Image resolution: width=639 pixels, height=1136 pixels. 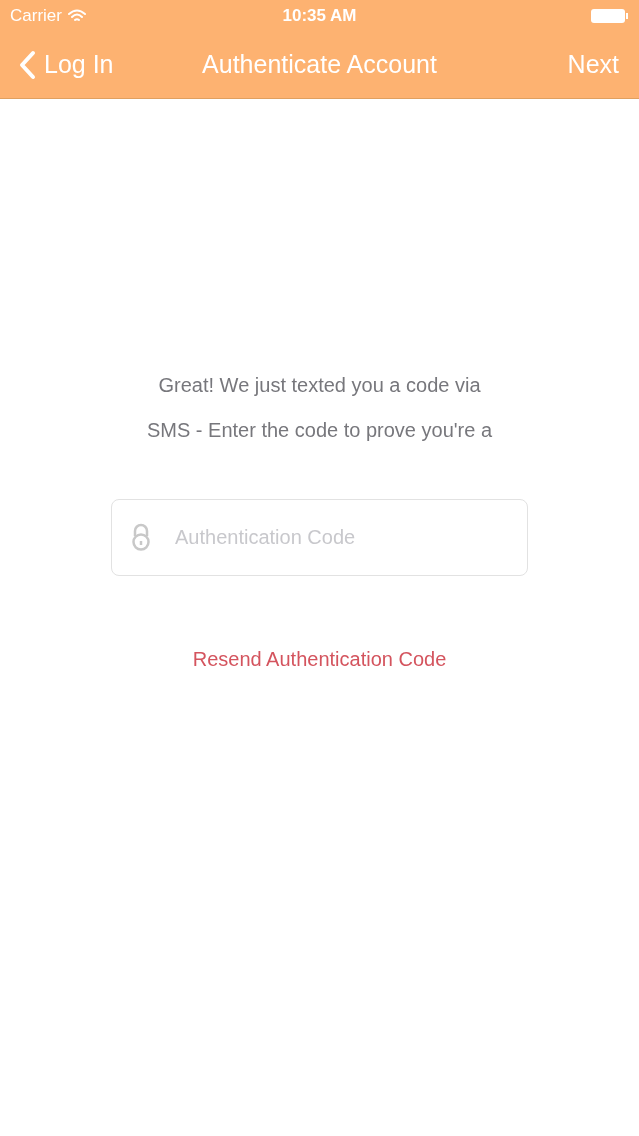 What do you see at coordinates (610, 16) in the screenshot?
I see `battery-icon` at bounding box center [610, 16].